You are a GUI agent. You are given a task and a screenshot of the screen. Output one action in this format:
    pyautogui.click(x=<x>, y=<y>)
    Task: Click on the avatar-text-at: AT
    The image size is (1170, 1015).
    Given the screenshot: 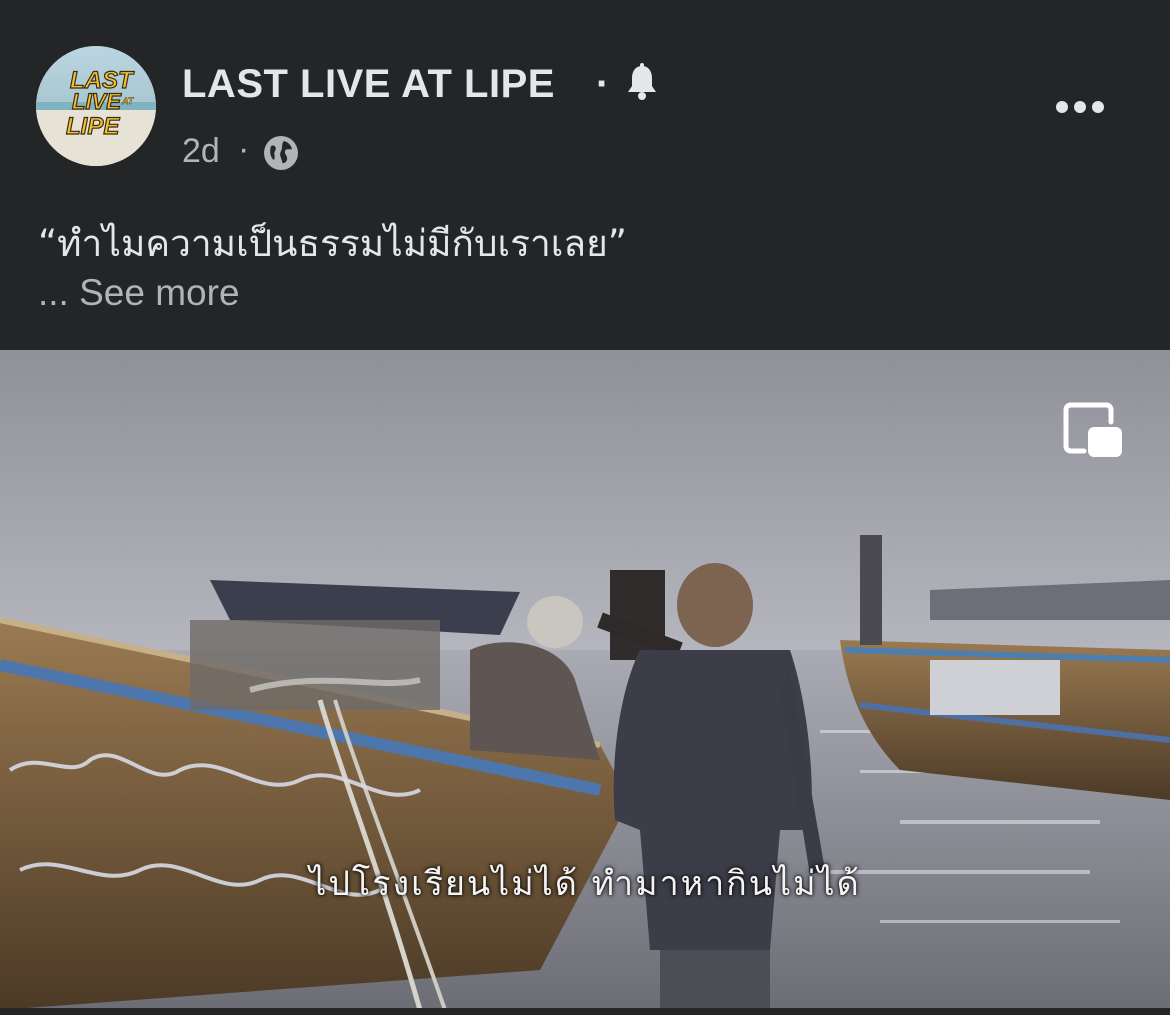 What is the action you would take?
    pyautogui.click(x=128, y=101)
    